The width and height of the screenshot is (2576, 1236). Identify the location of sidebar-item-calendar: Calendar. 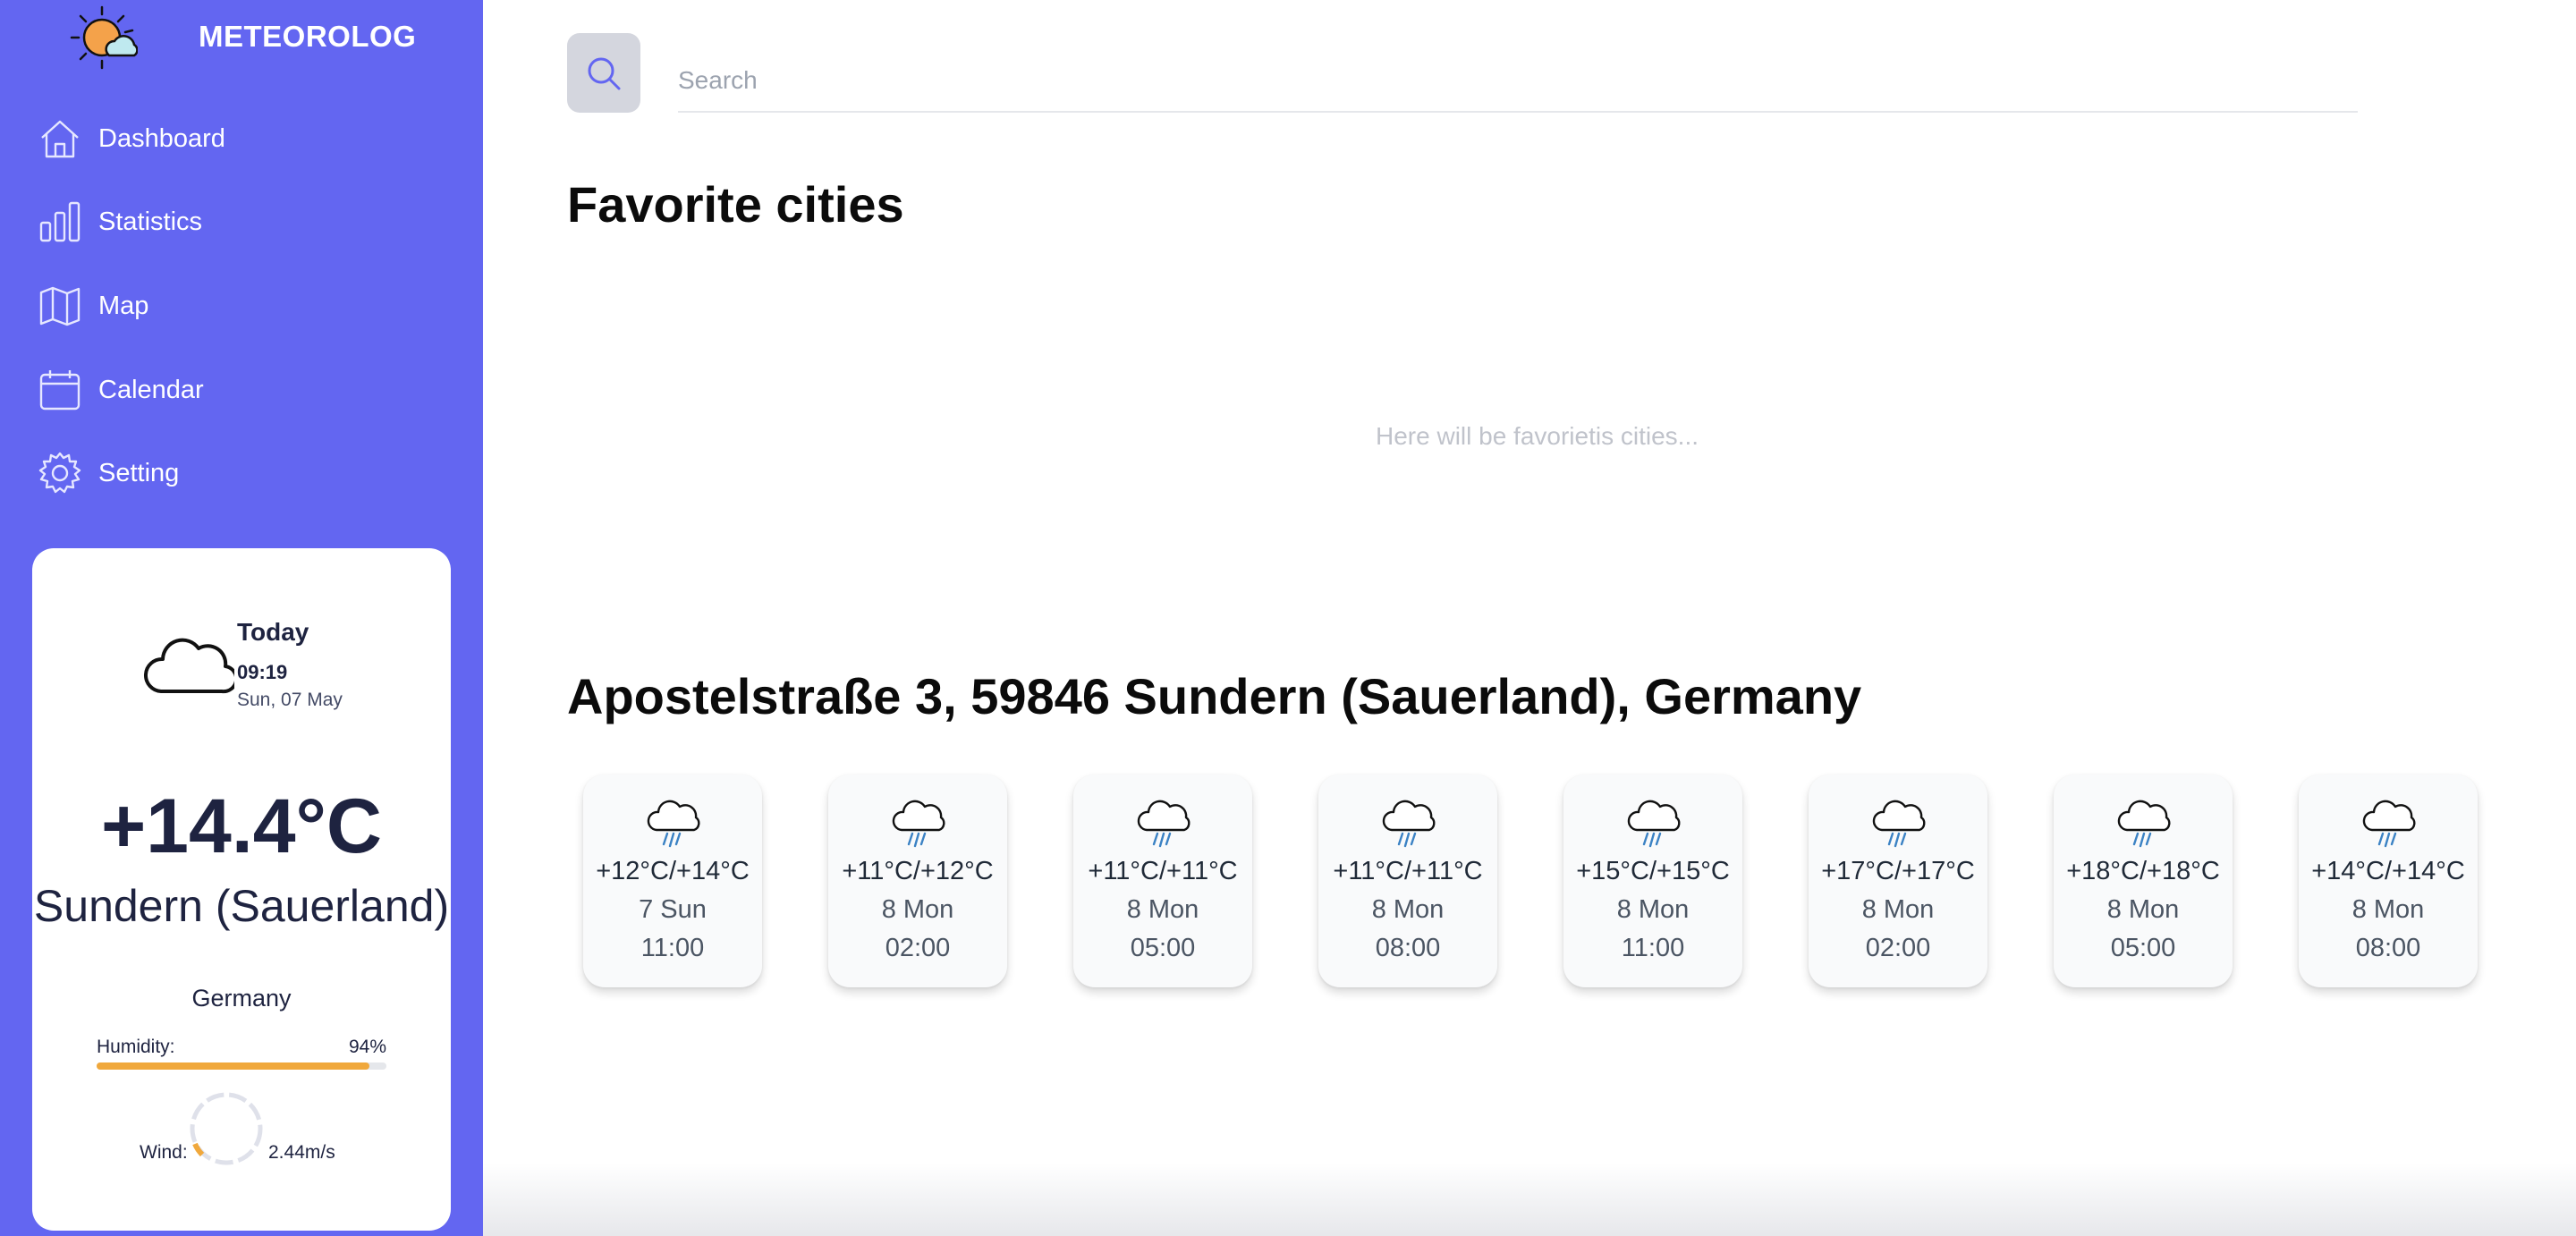
(241, 390).